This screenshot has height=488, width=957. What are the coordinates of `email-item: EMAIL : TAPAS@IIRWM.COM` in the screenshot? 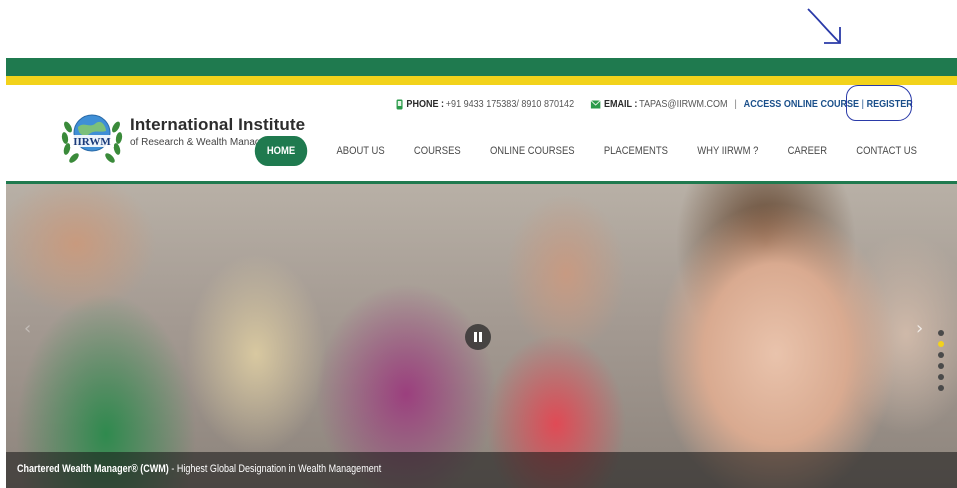 It's located at (659, 104).